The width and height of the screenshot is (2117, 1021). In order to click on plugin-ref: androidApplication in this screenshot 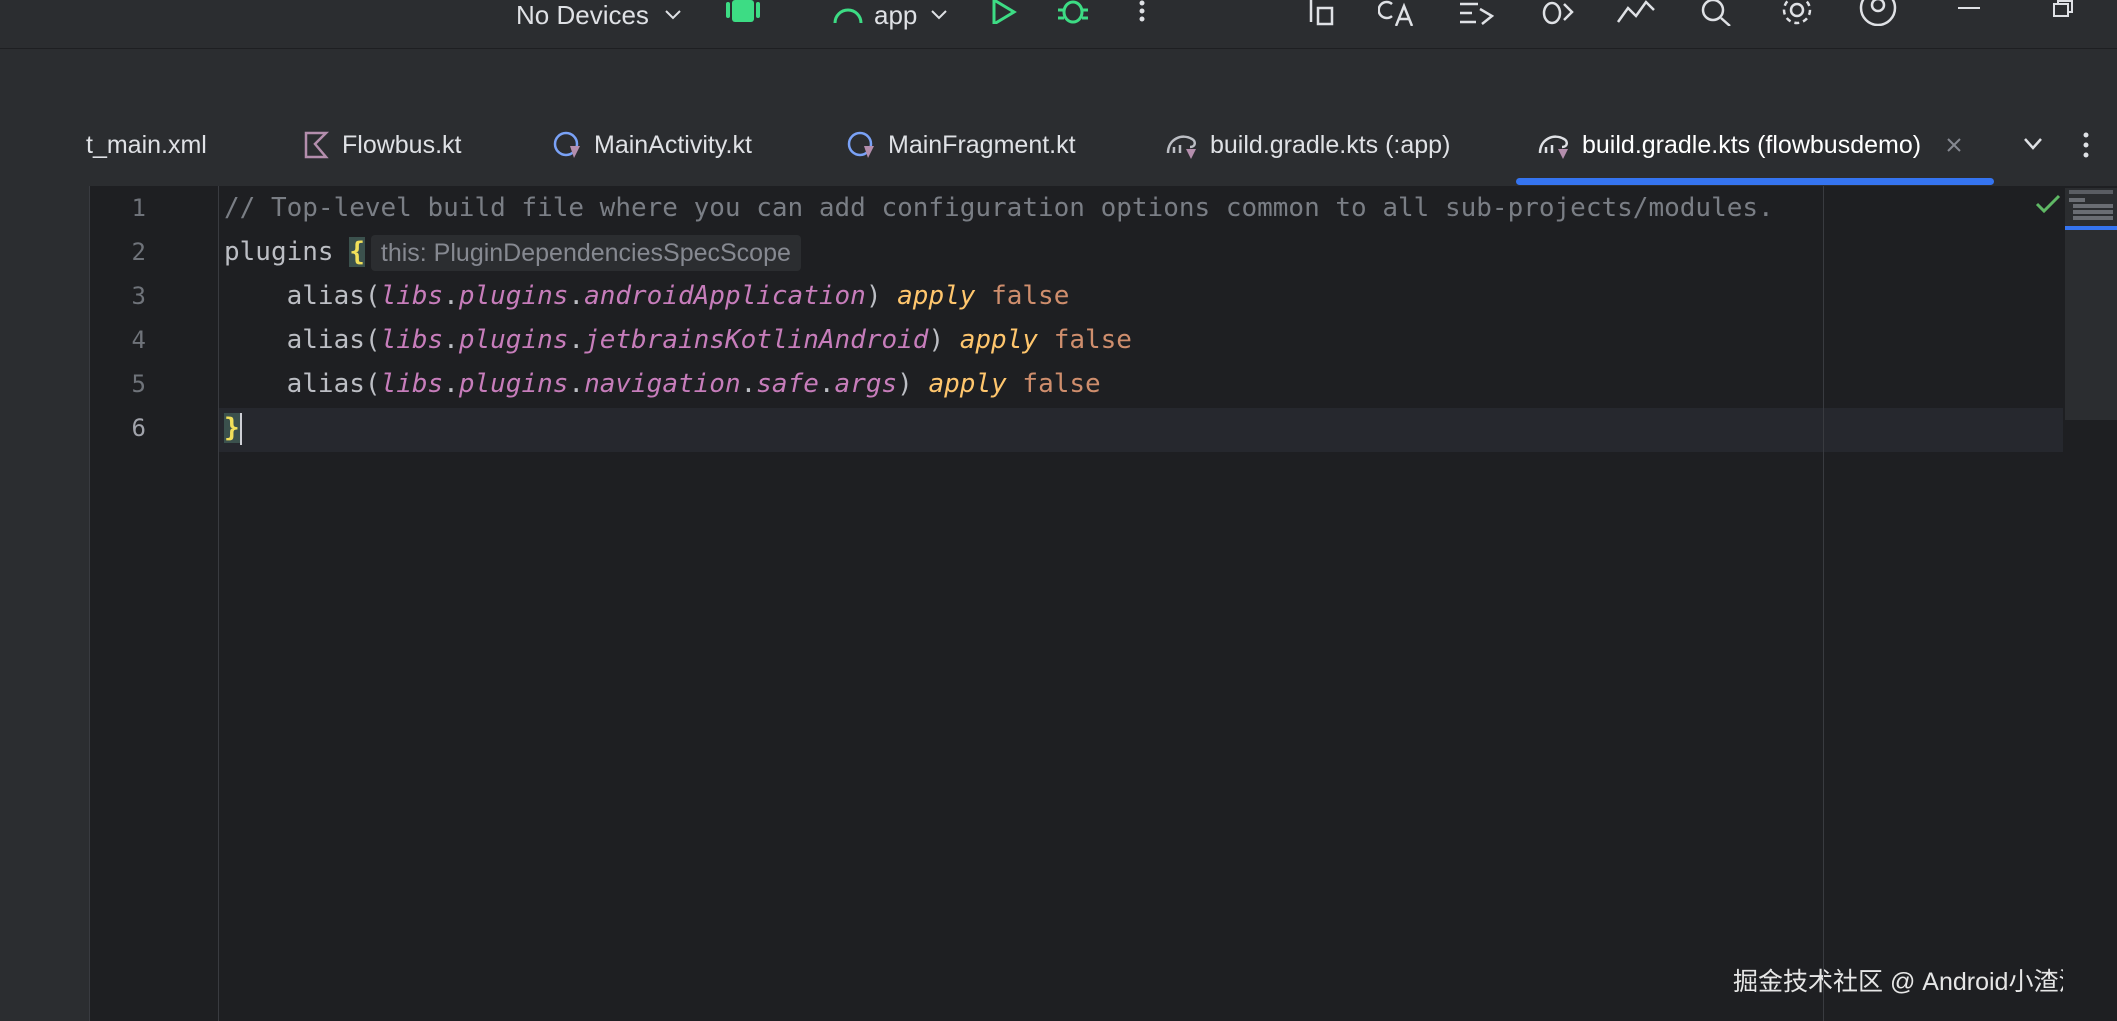, I will do `click(725, 296)`.